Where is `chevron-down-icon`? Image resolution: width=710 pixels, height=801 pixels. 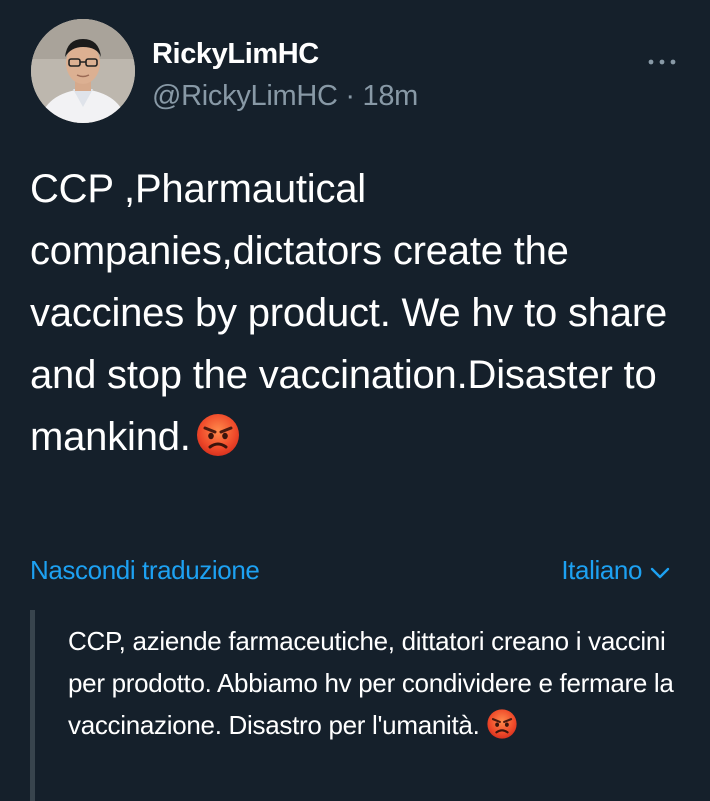
chevron-down-icon is located at coordinates (660, 572).